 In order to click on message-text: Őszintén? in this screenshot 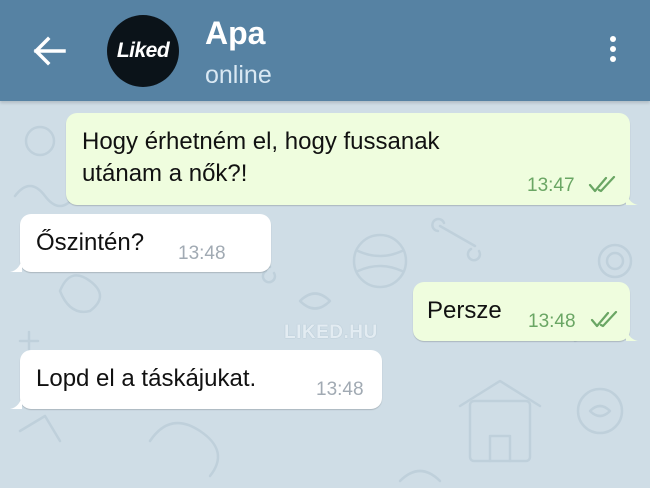, I will do `click(90, 242)`.